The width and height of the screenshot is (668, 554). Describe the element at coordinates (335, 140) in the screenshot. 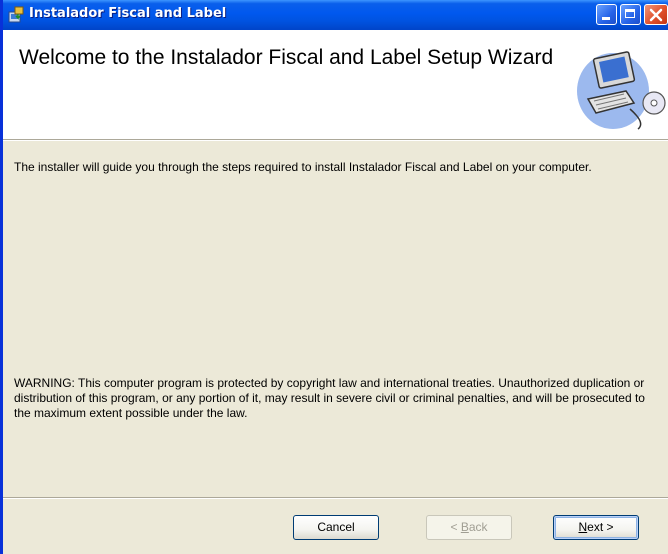

I see `header-divider` at that location.